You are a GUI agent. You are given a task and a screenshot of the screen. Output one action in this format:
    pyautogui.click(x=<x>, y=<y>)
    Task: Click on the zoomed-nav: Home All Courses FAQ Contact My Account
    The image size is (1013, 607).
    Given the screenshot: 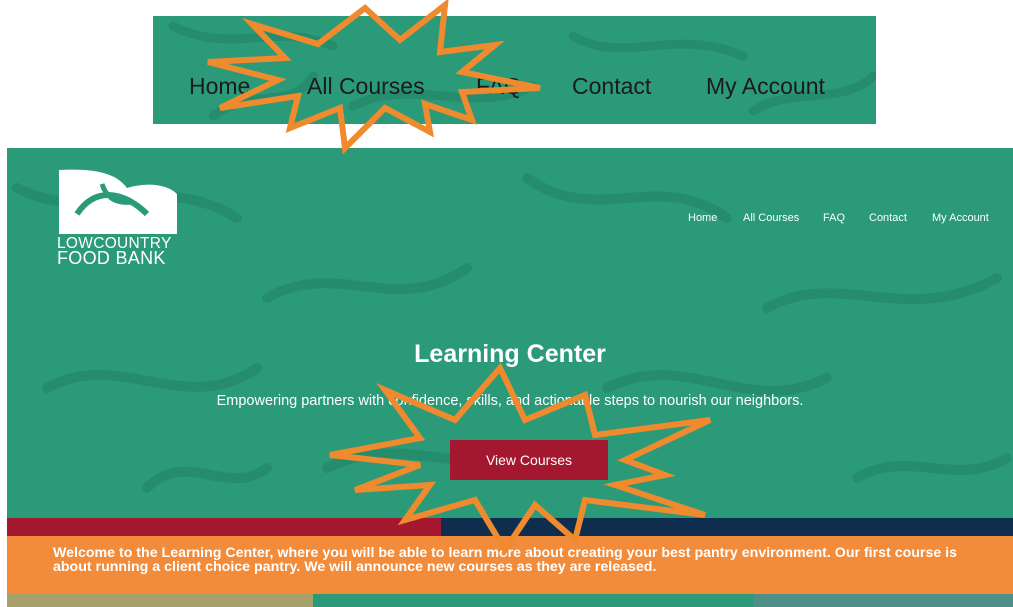 What is the action you would take?
    pyautogui.click(x=514, y=89)
    